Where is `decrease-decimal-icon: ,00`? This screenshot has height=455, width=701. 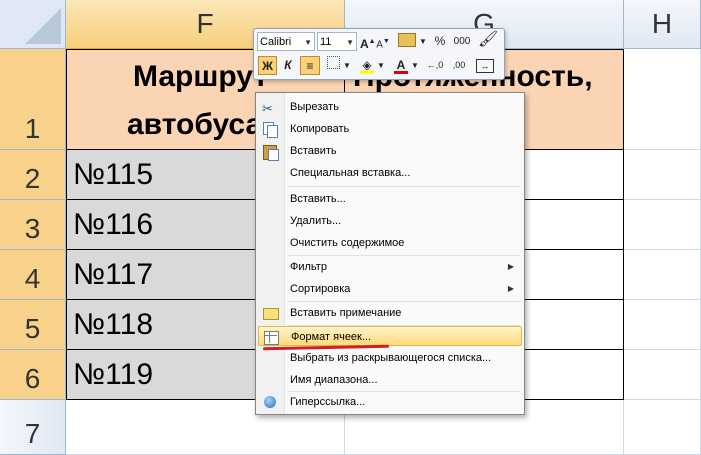 decrease-decimal-icon: ,00 is located at coordinates (459, 65).